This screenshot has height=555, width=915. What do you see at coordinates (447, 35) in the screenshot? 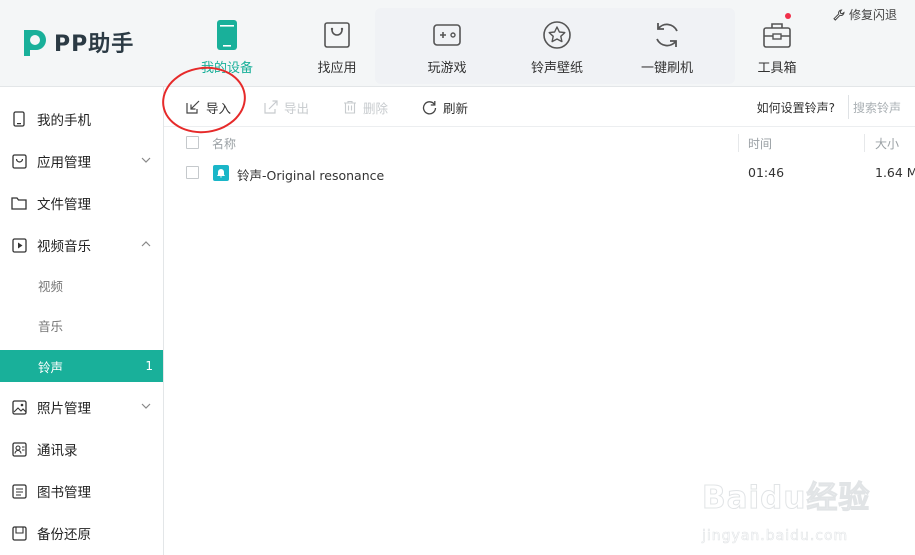
I see `gamepad-icon` at bounding box center [447, 35].